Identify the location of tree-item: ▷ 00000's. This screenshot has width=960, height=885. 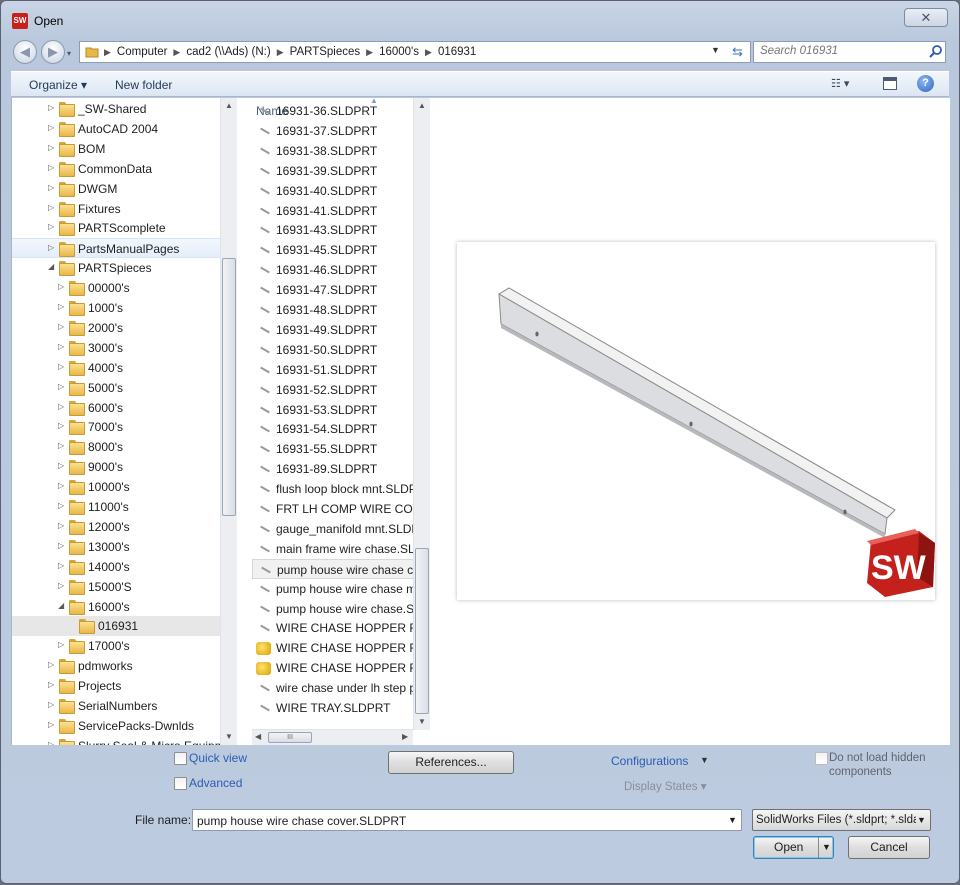
(123, 288).